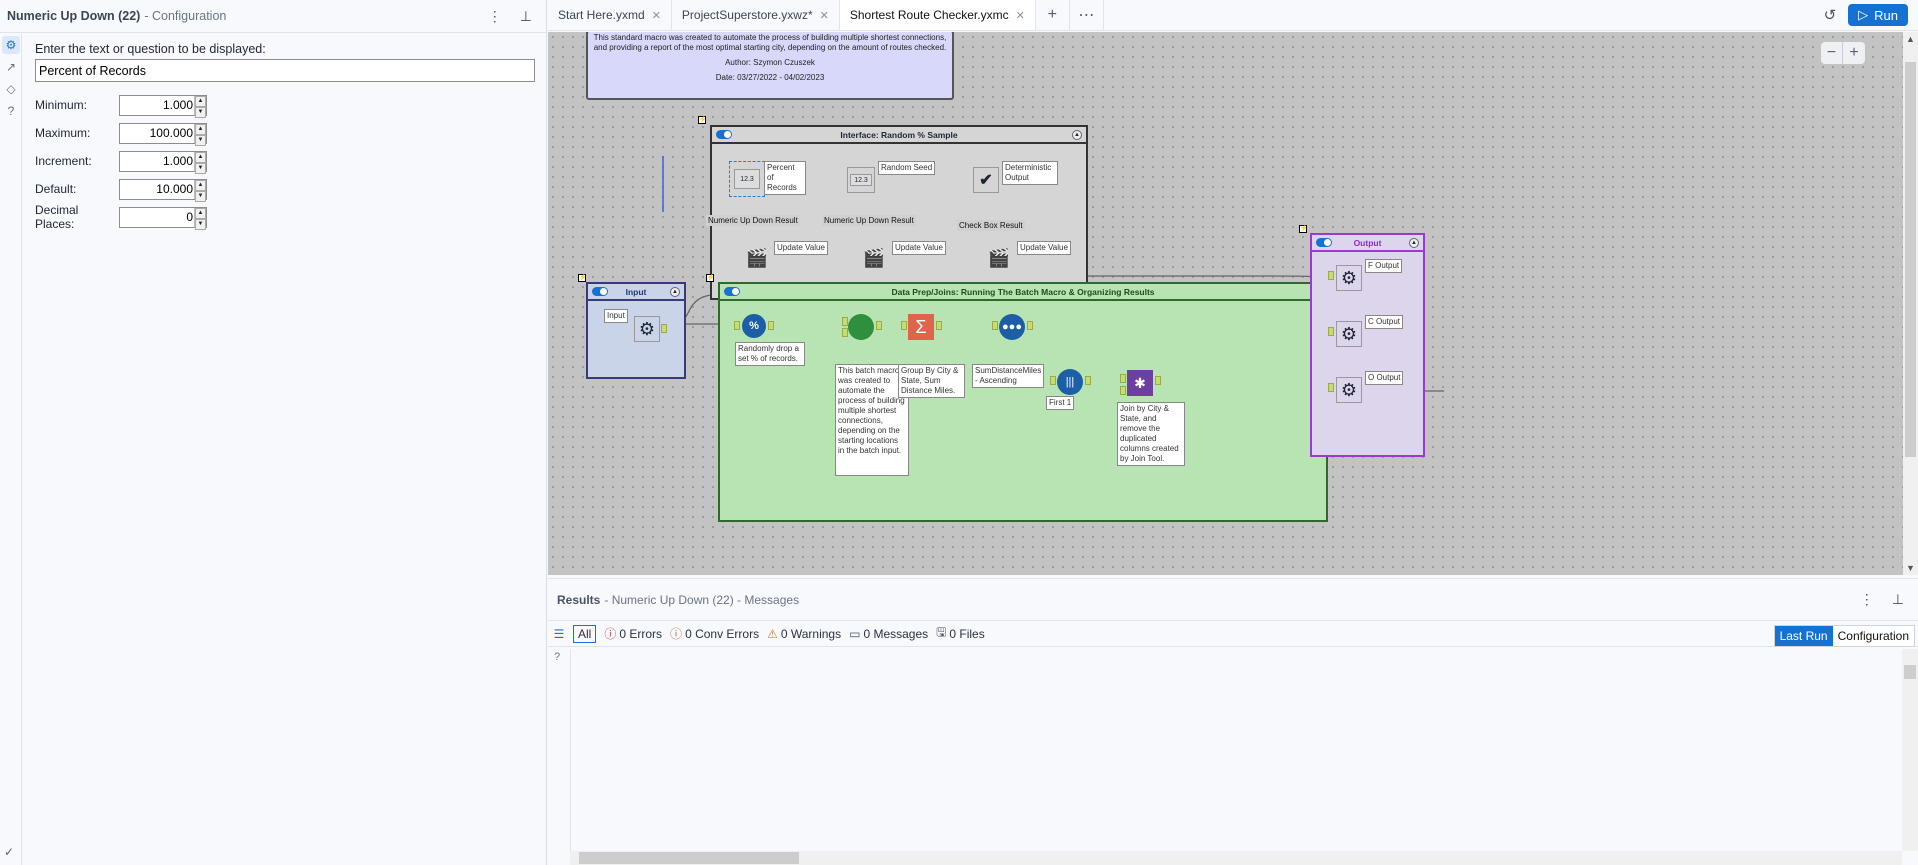 The height and width of the screenshot is (865, 1918). I want to click on batch-macro-tool, so click(861, 327).